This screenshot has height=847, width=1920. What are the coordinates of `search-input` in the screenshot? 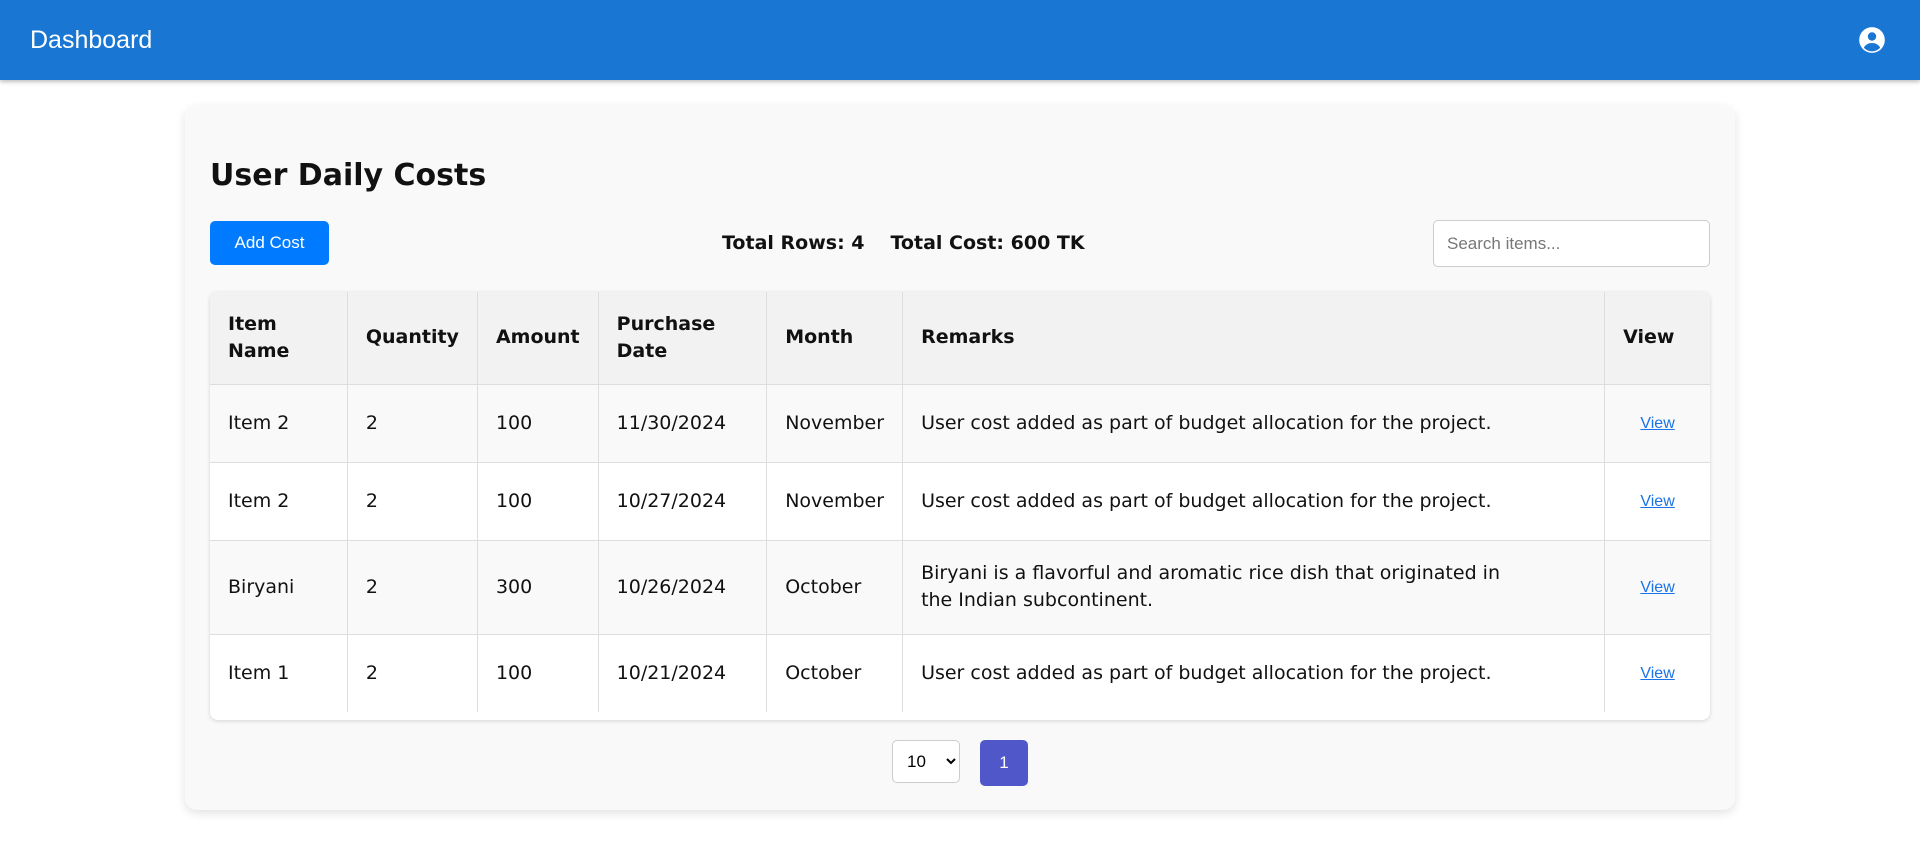 It's located at (1571, 243).